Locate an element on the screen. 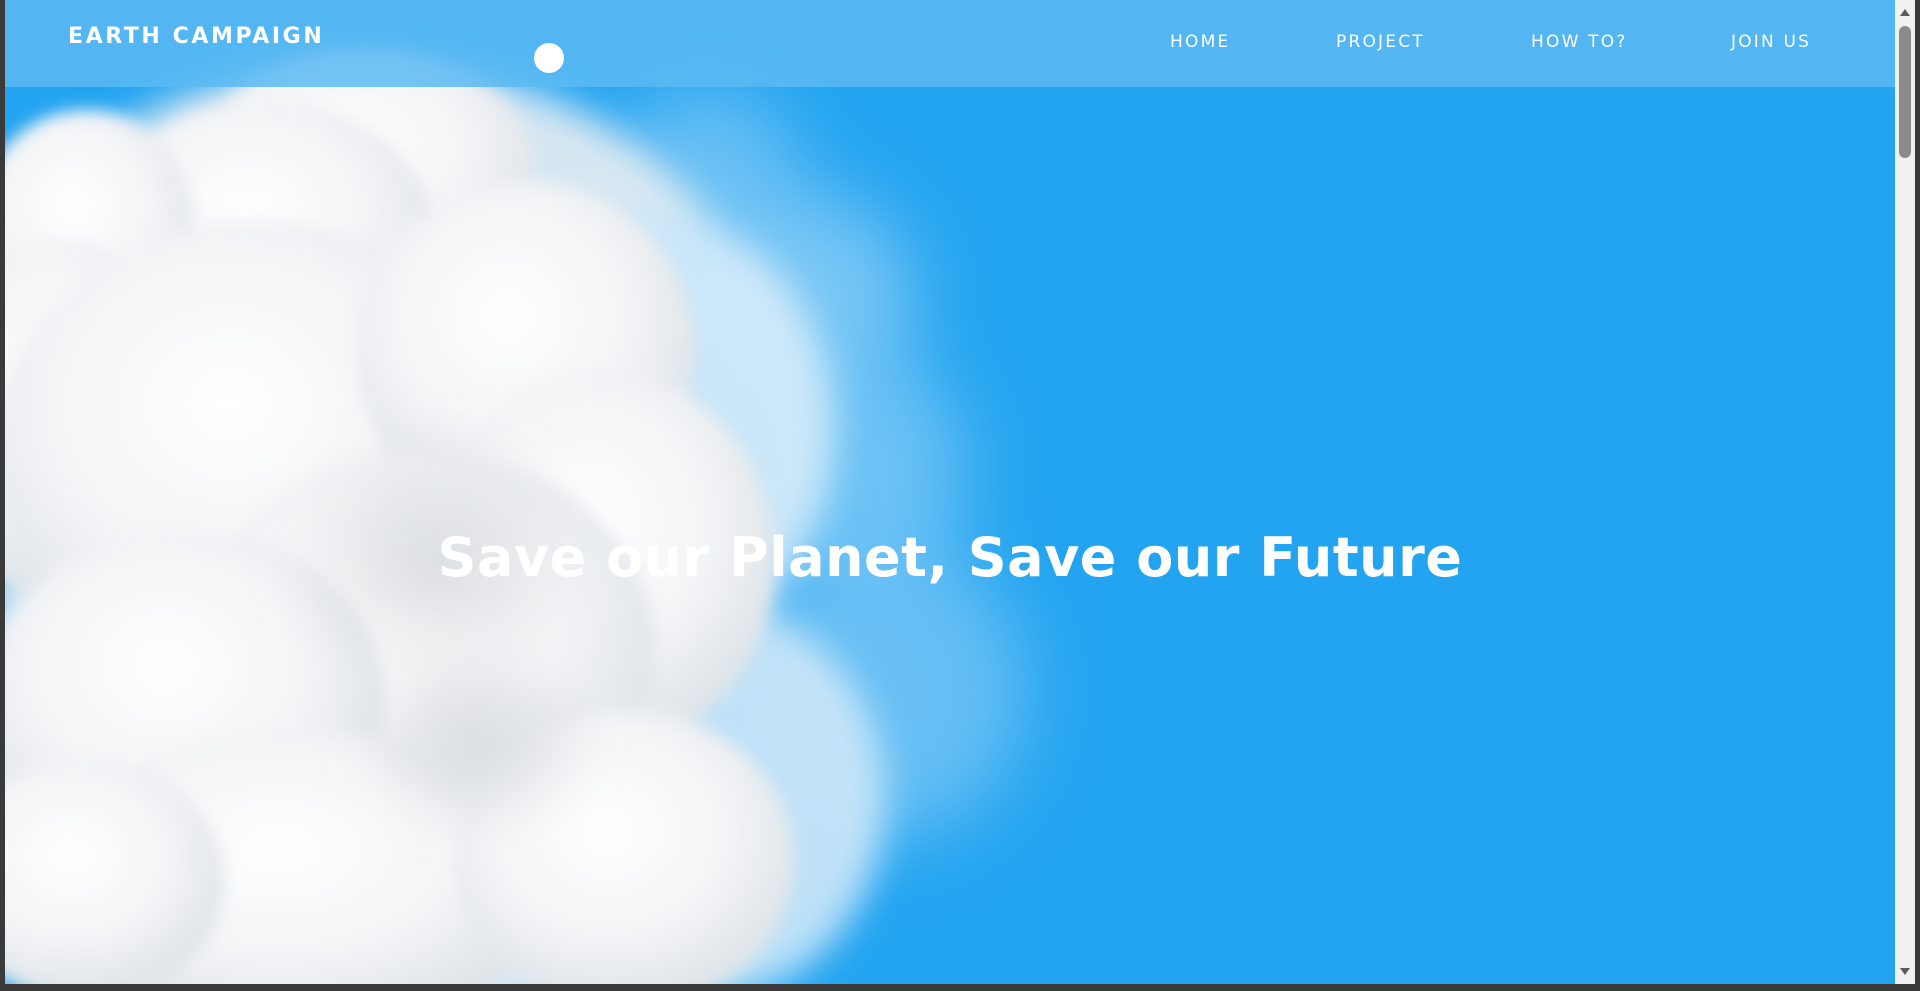 The height and width of the screenshot is (991, 1920). page-scrollbar is located at coordinates (1905, 492).